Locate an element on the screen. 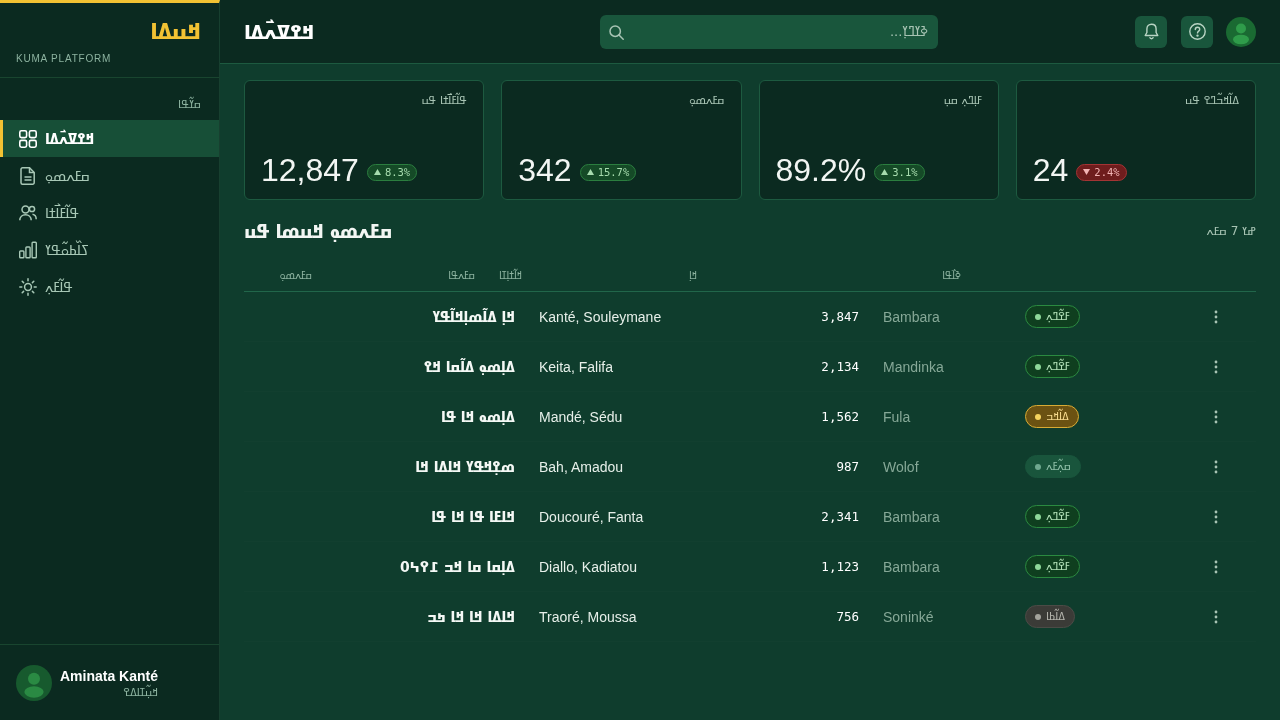  logo-text: ߞߎߡߊ is located at coordinates (175, 32).